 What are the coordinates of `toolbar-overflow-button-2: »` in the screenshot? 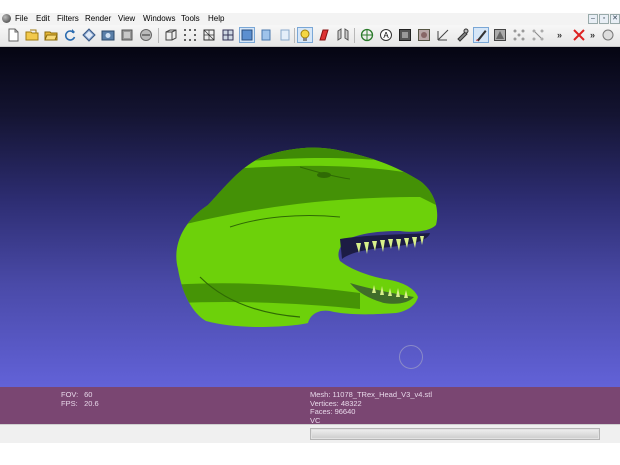 It's located at (592, 35).